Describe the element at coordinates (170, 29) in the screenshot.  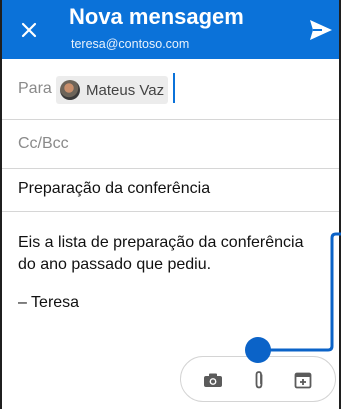
I see `compose-header: Nova mensagem teresa@contoso.com` at that location.